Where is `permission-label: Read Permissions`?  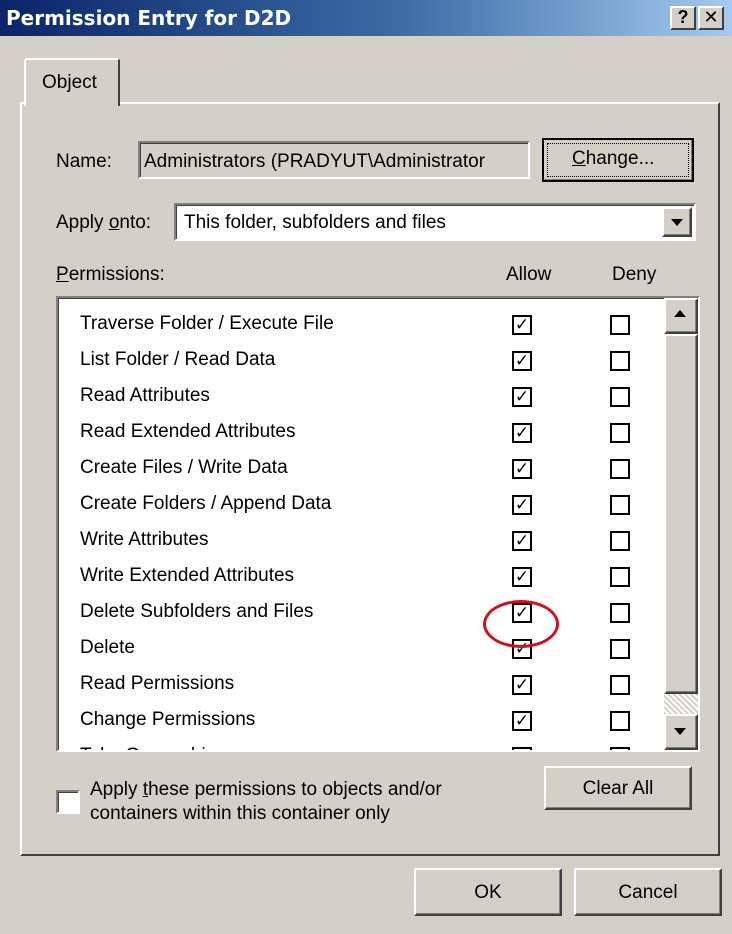 permission-label: Read Permissions is located at coordinates (157, 683).